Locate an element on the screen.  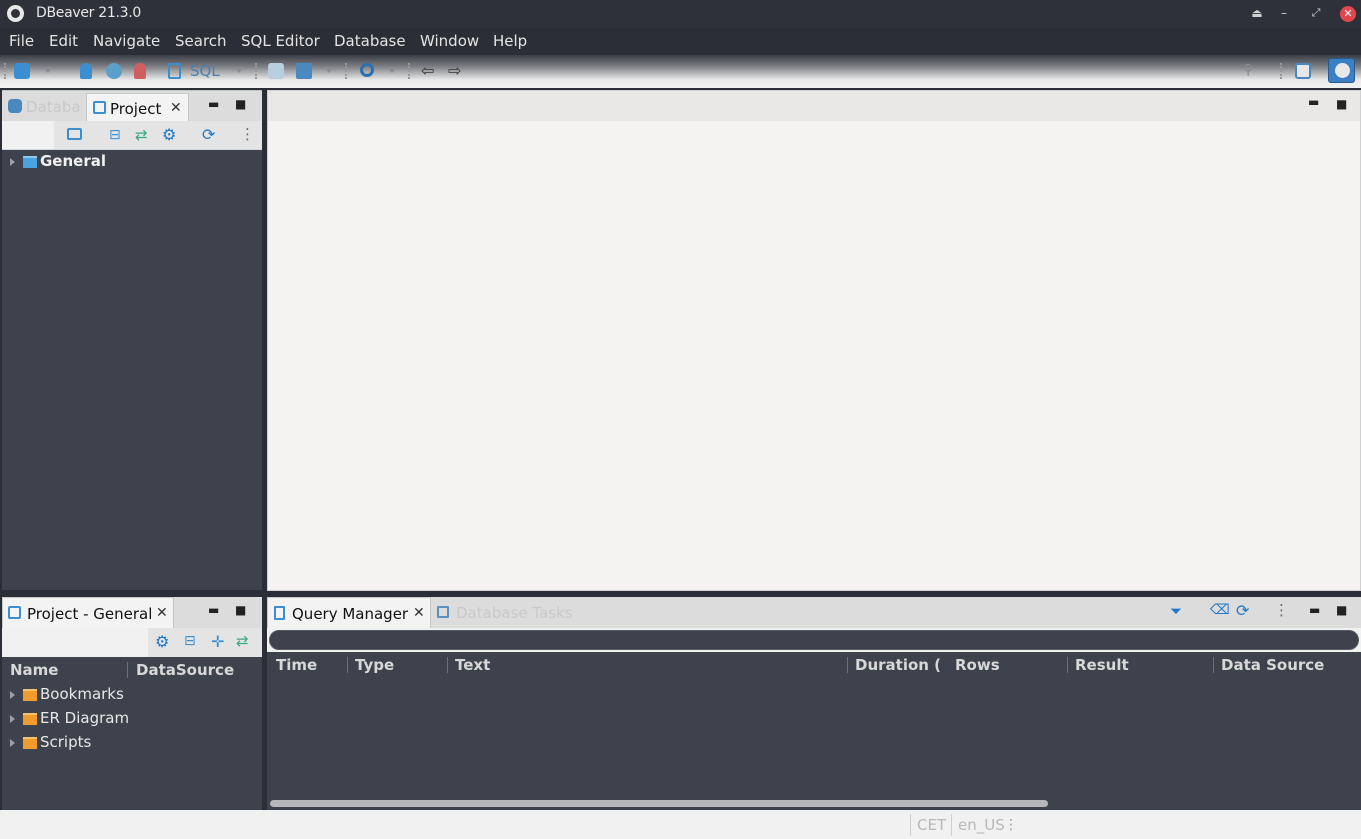
database-icon is located at coordinates (15, 106).